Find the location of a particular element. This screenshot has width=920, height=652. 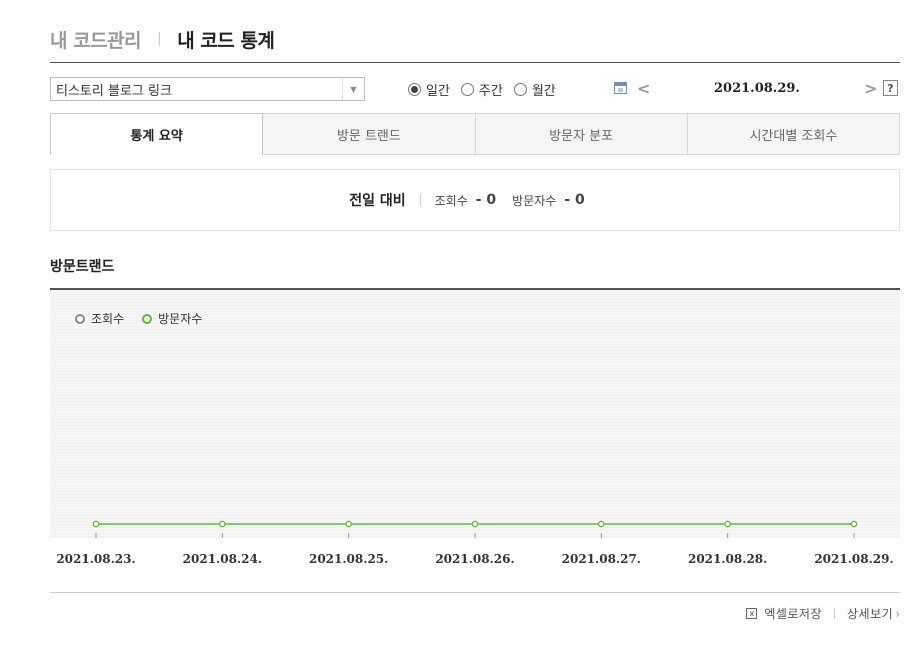

excel-icon: x is located at coordinates (752, 613).